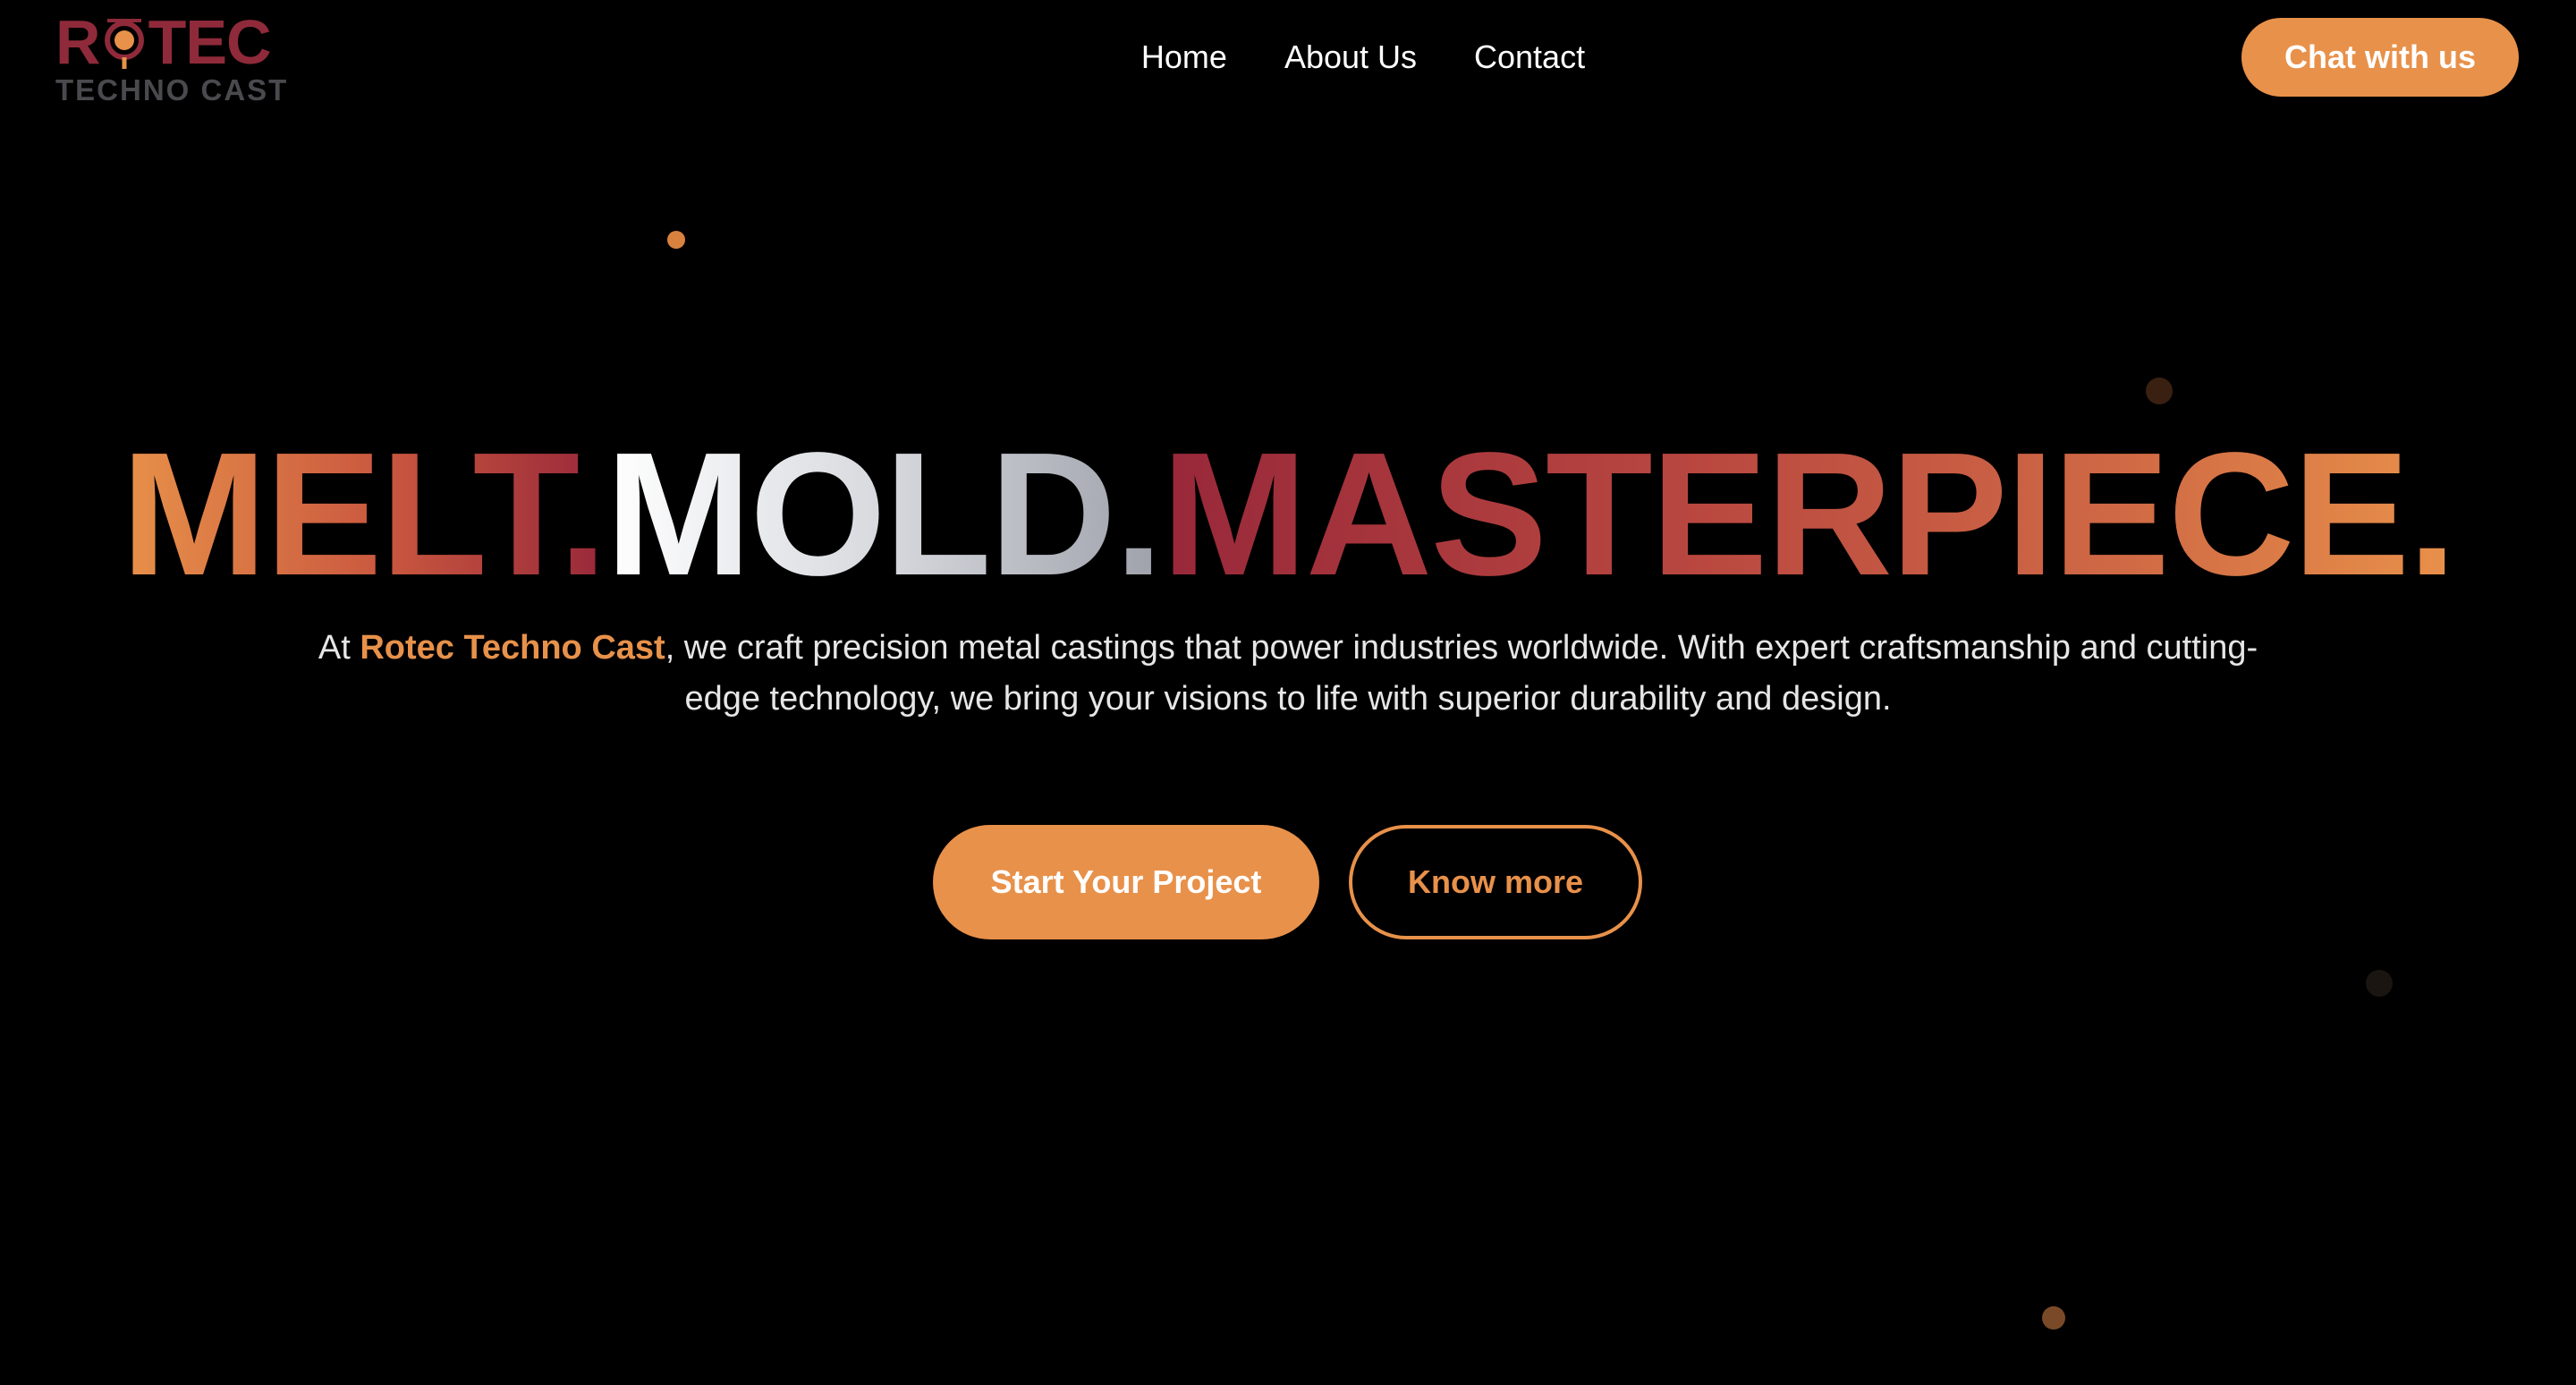  What do you see at coordinates (1184, 57) in the screenshot?
I see `nav-link-home: Home` at bounding box center [1184, 57].